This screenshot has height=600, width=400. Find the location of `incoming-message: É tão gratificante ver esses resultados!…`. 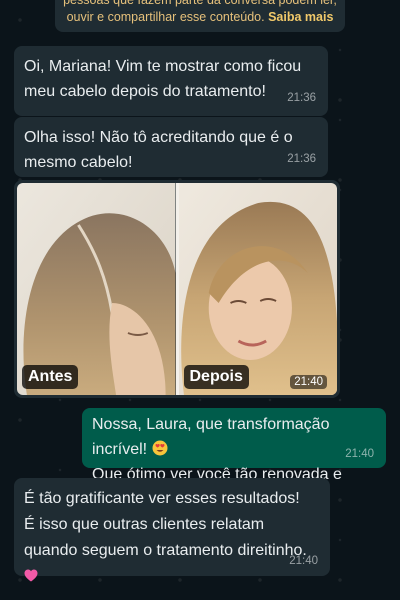

incoming-message: É tão gratificante ver esses resultados!… is located at coordinates (172, 530).